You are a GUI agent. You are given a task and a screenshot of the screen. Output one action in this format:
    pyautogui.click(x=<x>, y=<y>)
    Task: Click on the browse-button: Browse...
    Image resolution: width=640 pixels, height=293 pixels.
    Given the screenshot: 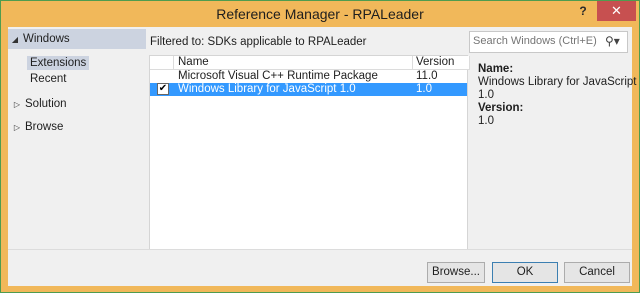 What is the action you would take?
    pyautogui.click(x=456, y=272)
    